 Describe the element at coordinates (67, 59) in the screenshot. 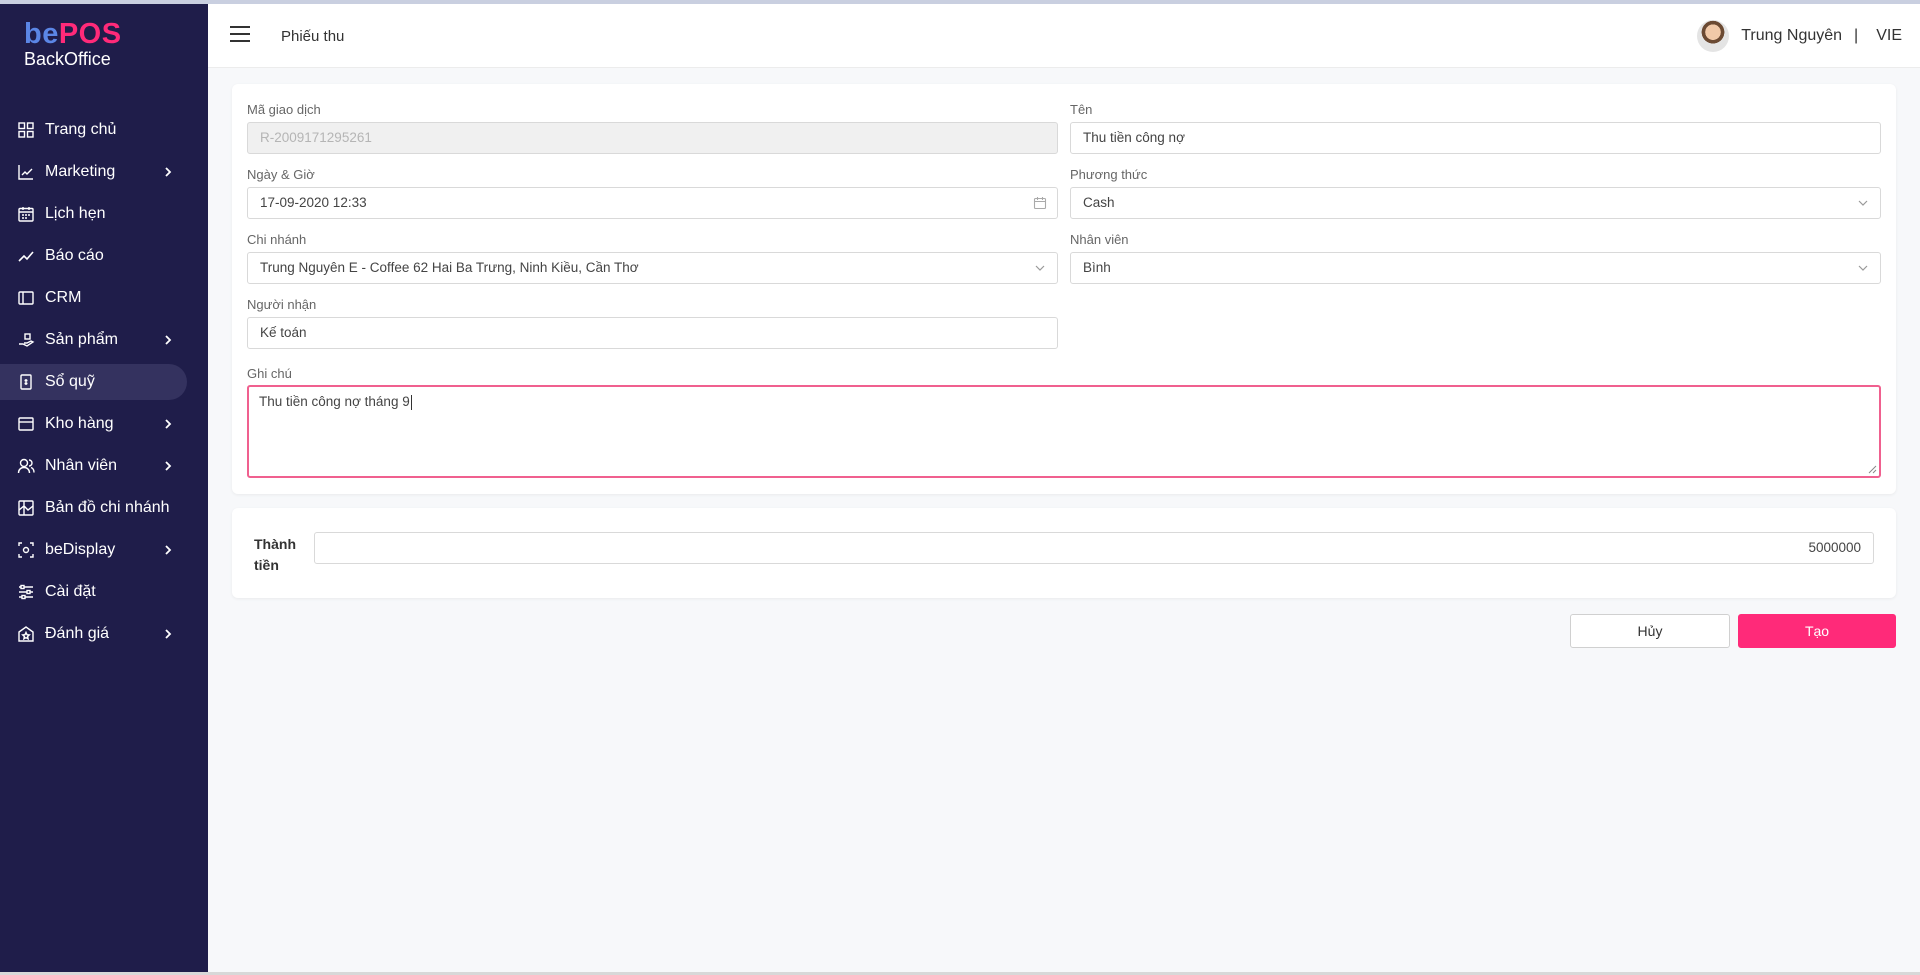

I see `logo-subtitle: BackOffice` at that location.